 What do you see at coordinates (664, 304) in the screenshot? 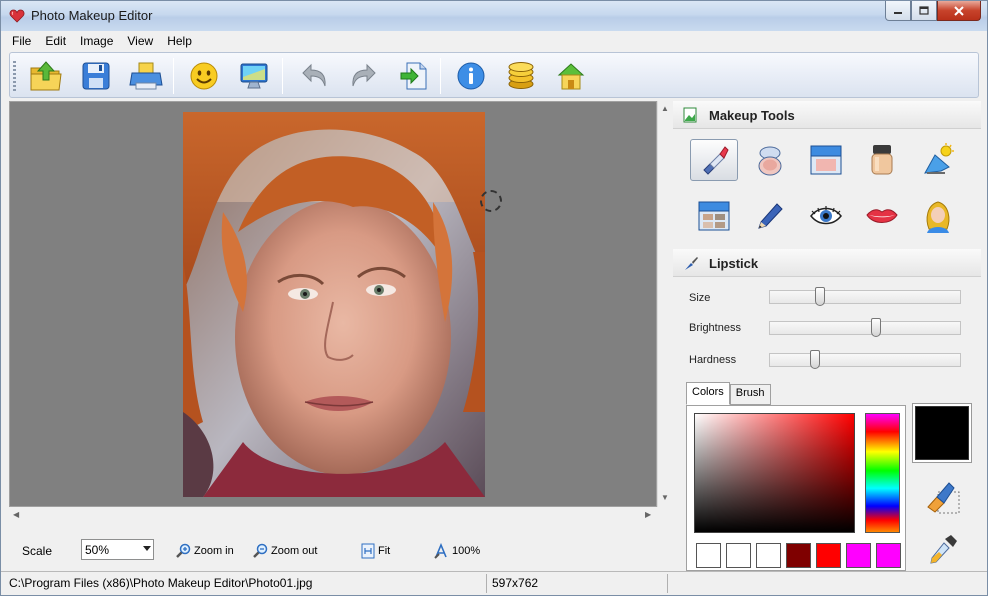
I see `vertical-scrollbar: ▲ ▼` at bounding box center [664, 304].